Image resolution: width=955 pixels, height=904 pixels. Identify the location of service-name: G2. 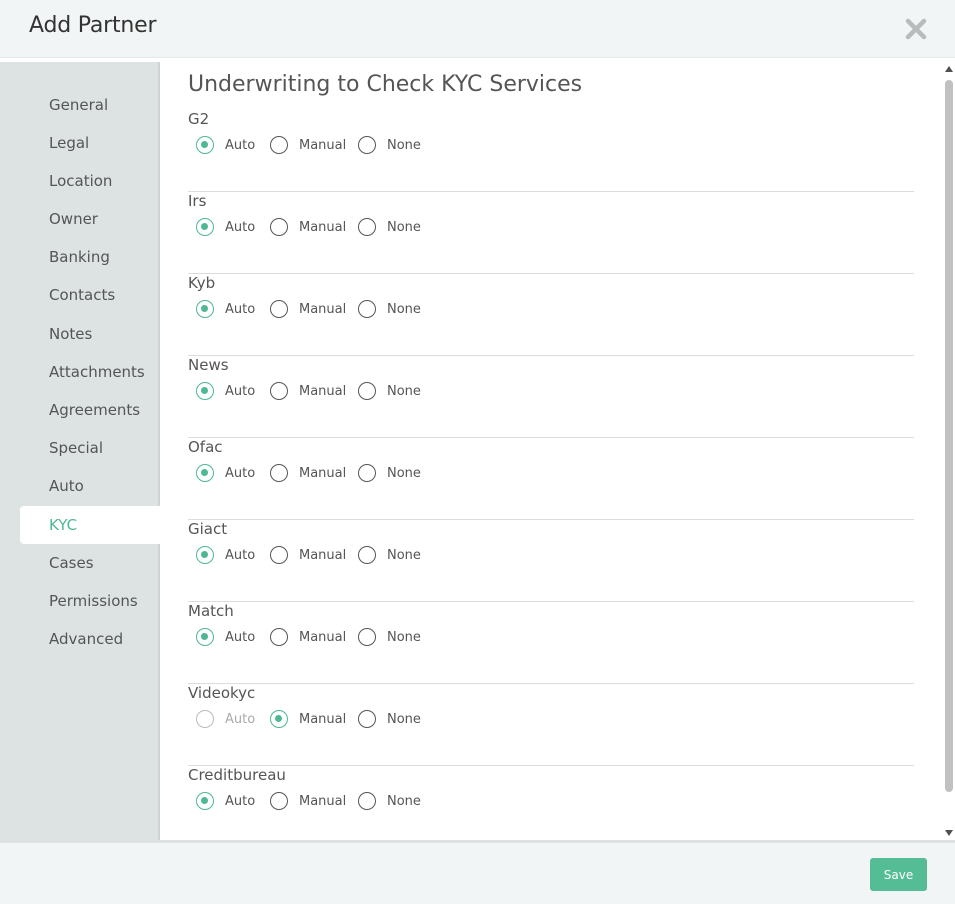
(199, 119).